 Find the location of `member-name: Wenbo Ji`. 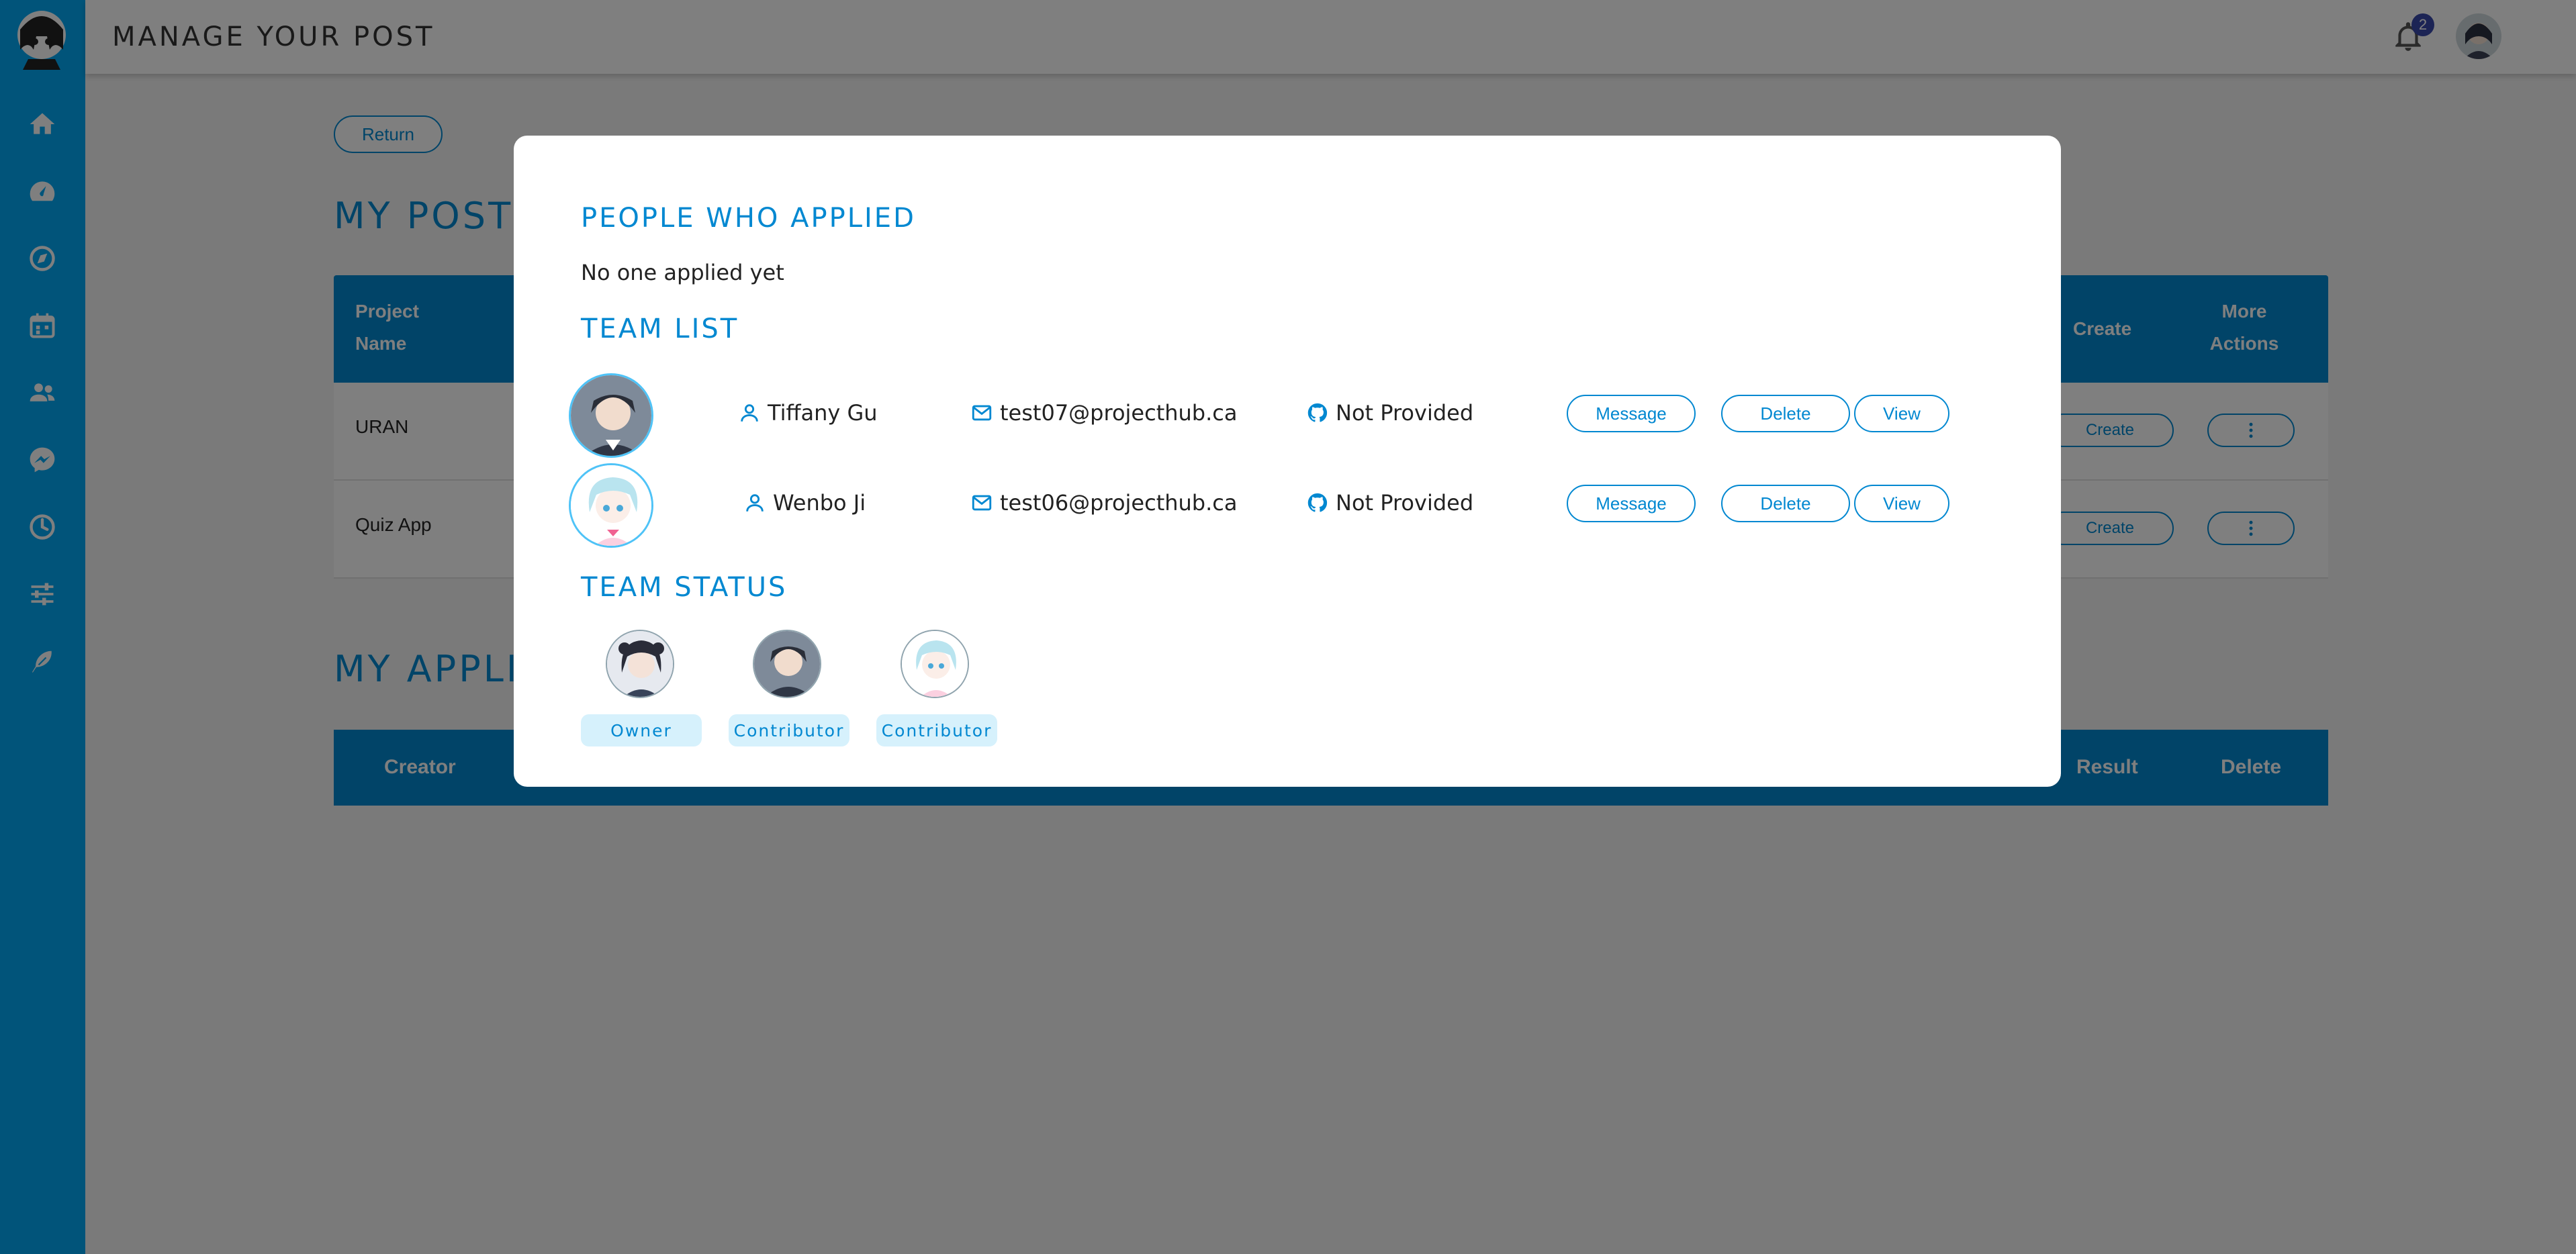

member-name: Wenbo Ji is located at coordinates (804, 503).